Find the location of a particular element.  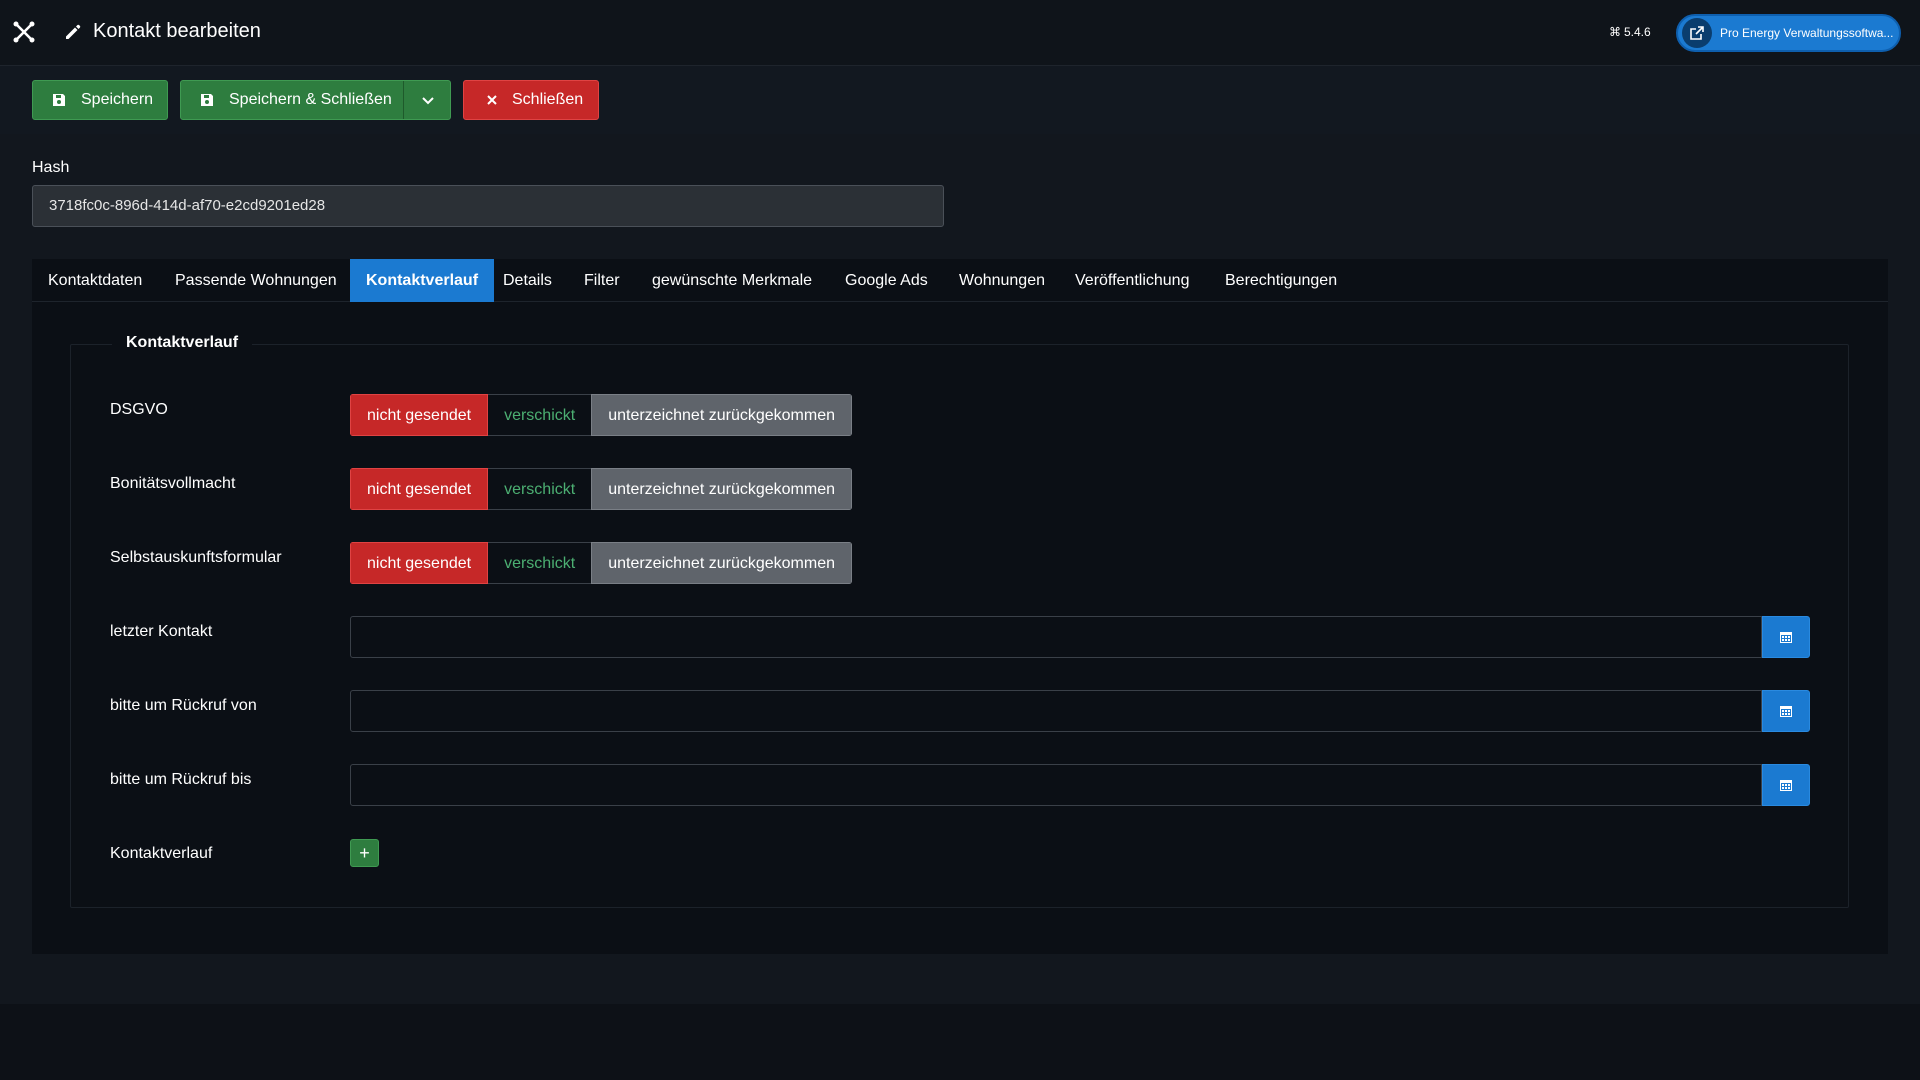

version-badge: ⌘ 5.4.6 is located at coordinates (1630, 32).